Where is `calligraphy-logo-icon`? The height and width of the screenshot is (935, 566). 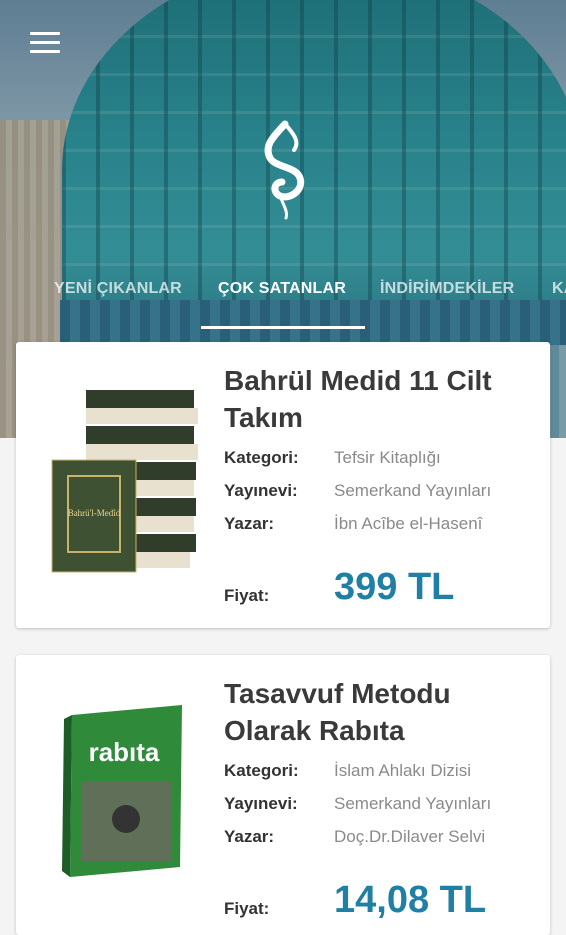 calligraphy-logo-icon is located at coordinates (284, 170).